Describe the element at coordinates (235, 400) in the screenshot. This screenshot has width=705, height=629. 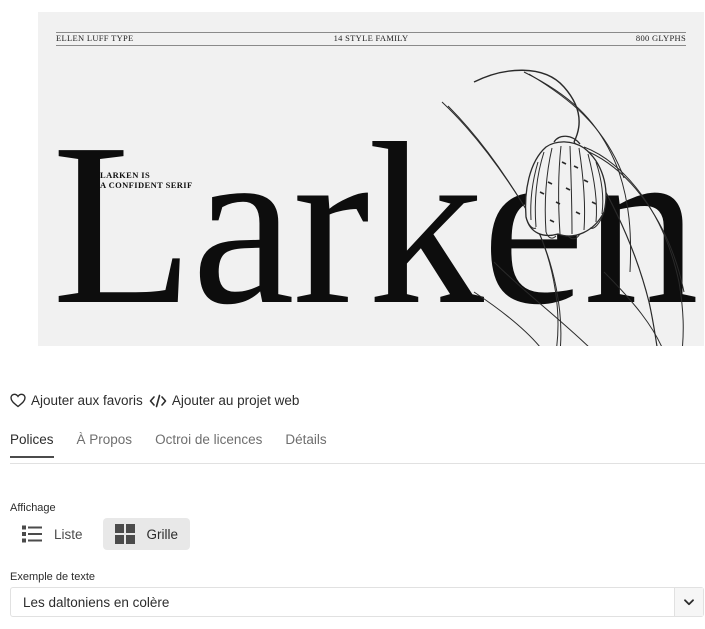
I see `add-to-web-project-label: Ajouter au projet web` at that location.